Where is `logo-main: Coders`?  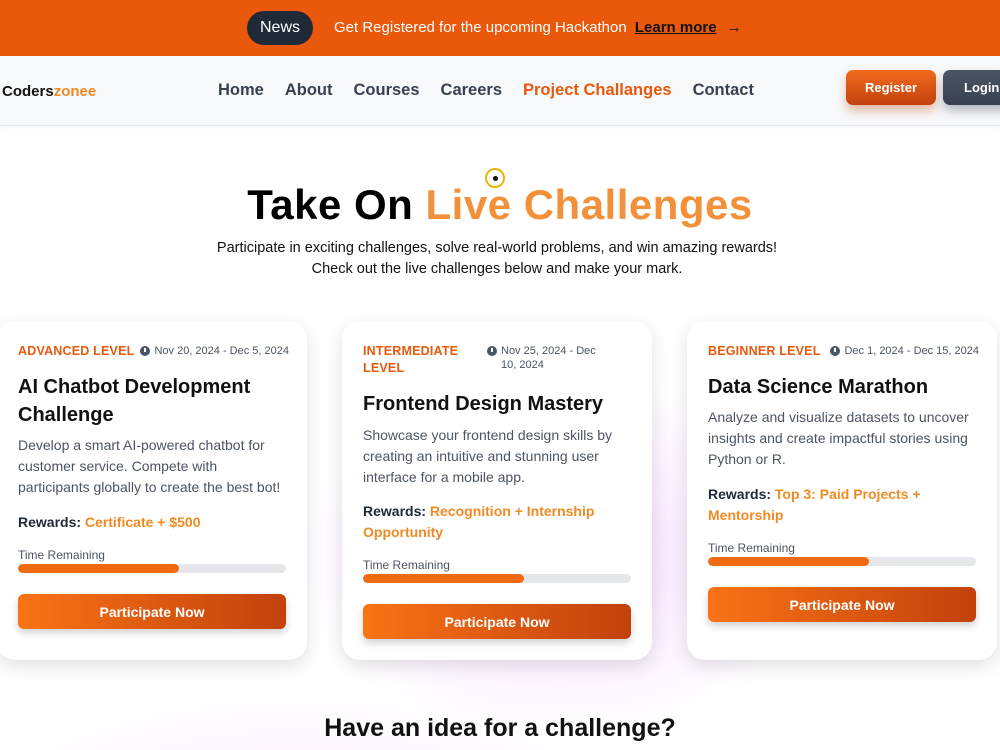 logo-main: Coders is located at coordinates (28, 91).